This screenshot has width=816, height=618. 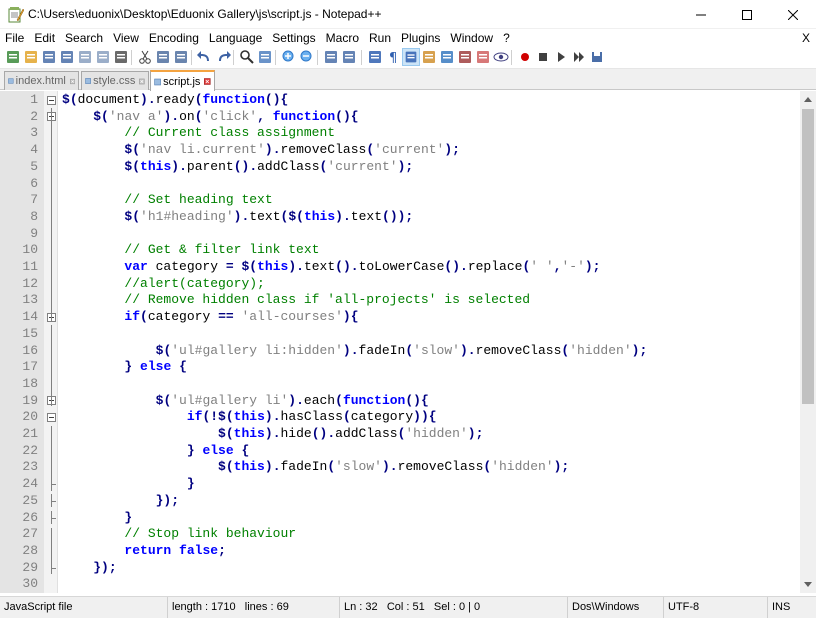 What do you see at coordinates (223, 57) in the screenshot?
I see `redo-button` at bounding box center [223, 57].